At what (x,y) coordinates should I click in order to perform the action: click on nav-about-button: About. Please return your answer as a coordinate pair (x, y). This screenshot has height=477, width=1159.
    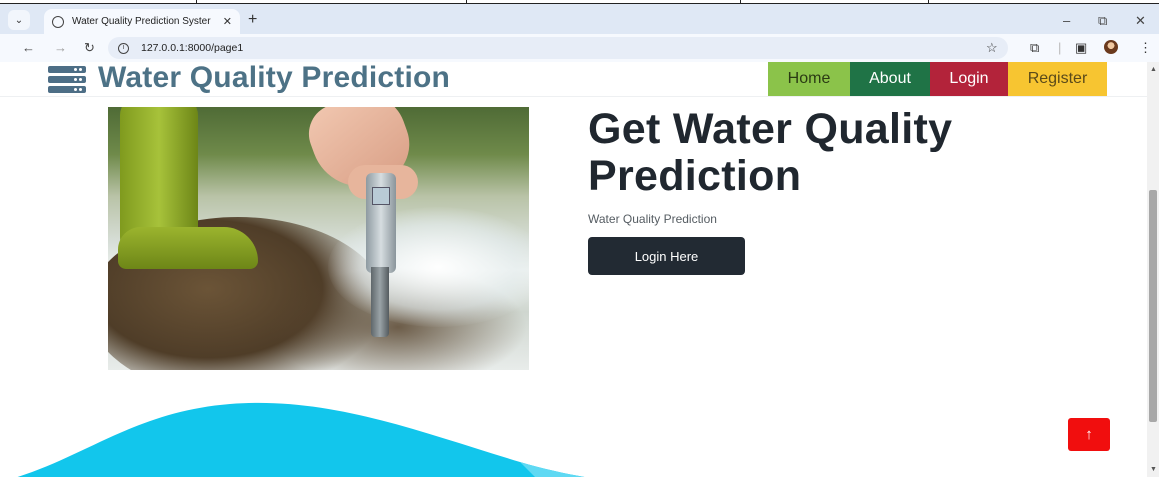
    Looking at the image, I should click on (890, 79).